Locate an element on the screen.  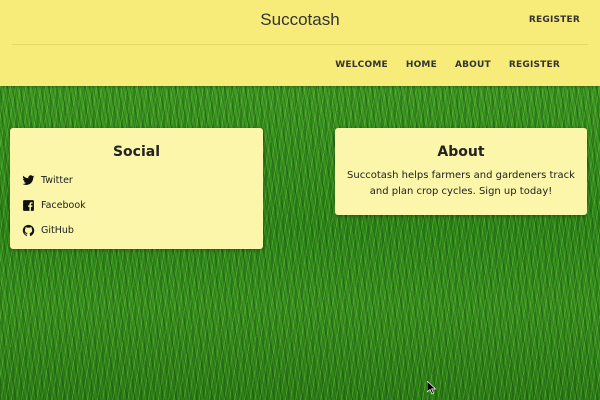
social-card: Social Twitter Facebook GitHub is located at coordinates (136, 188).